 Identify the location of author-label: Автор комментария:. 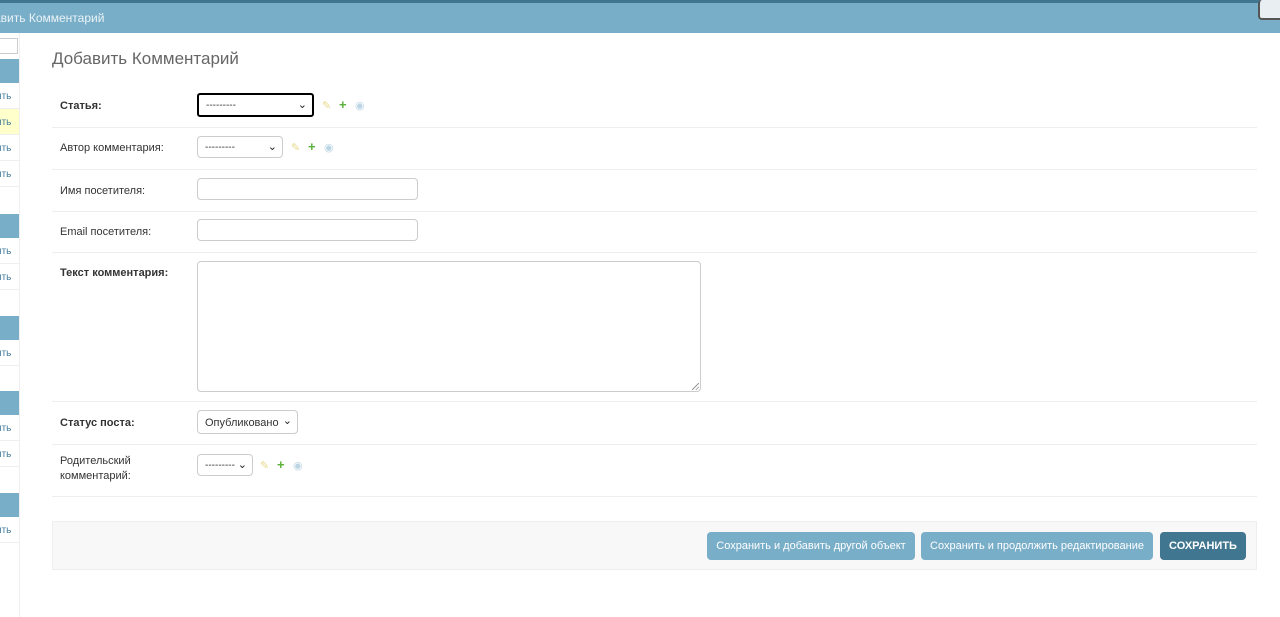
(112, 148).